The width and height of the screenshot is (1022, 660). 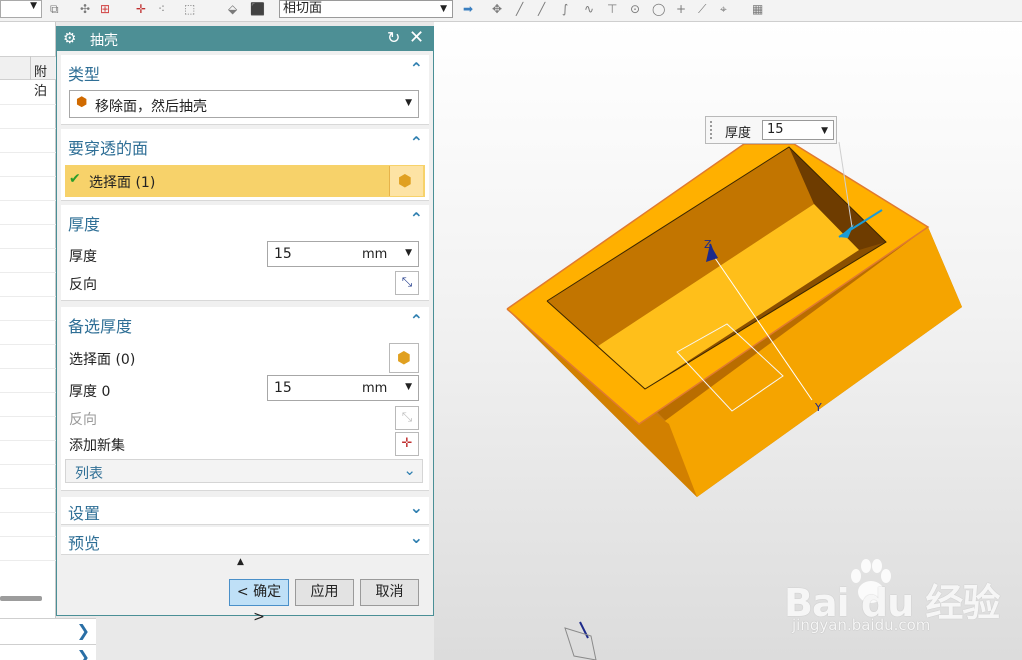 What do you see at coordinates (244, 104) in the screenshot?
I see `type-select: ⬢ 移除面，然后抽壳 ▼` at bounding box center [244, 104].